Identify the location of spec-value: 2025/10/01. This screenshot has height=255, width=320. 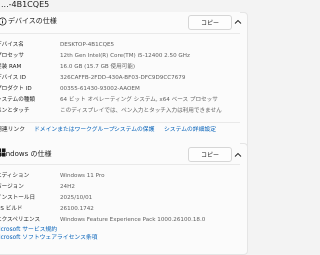
(76, 198).